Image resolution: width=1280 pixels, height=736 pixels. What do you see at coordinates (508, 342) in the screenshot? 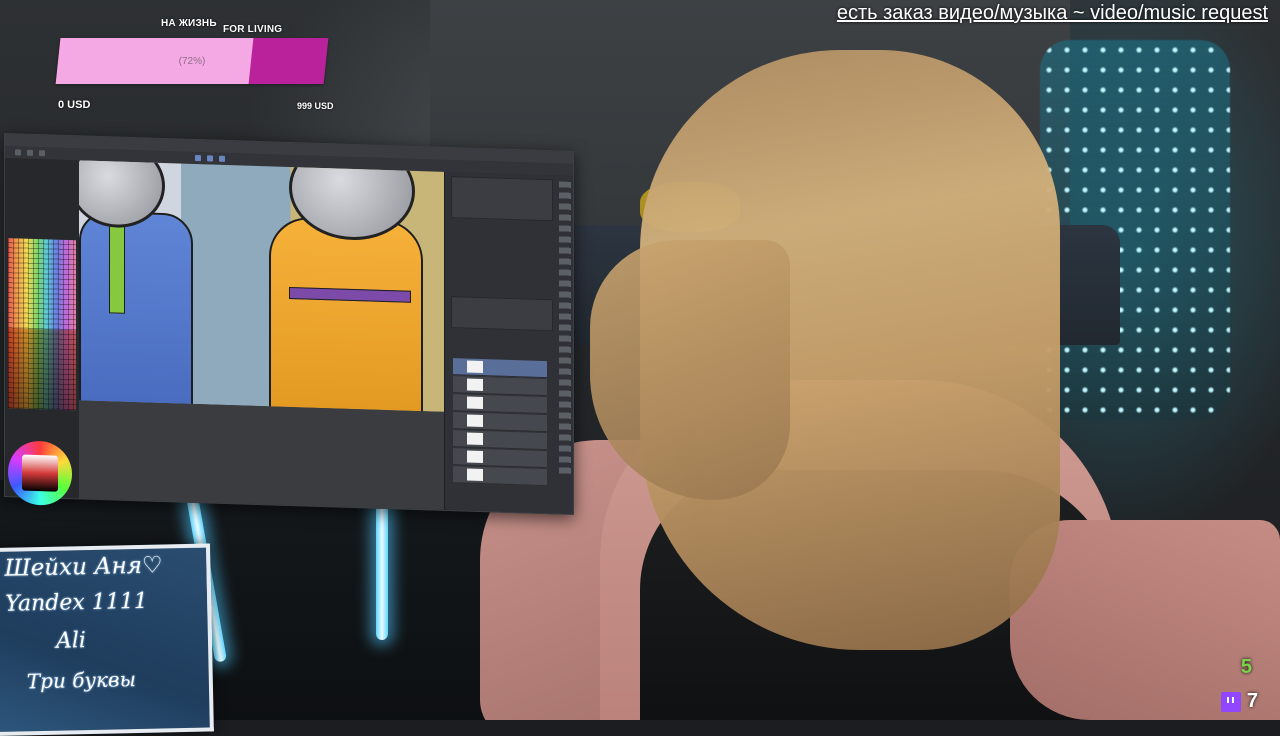
I see `layers-panel` at bounding box center [508, 342].